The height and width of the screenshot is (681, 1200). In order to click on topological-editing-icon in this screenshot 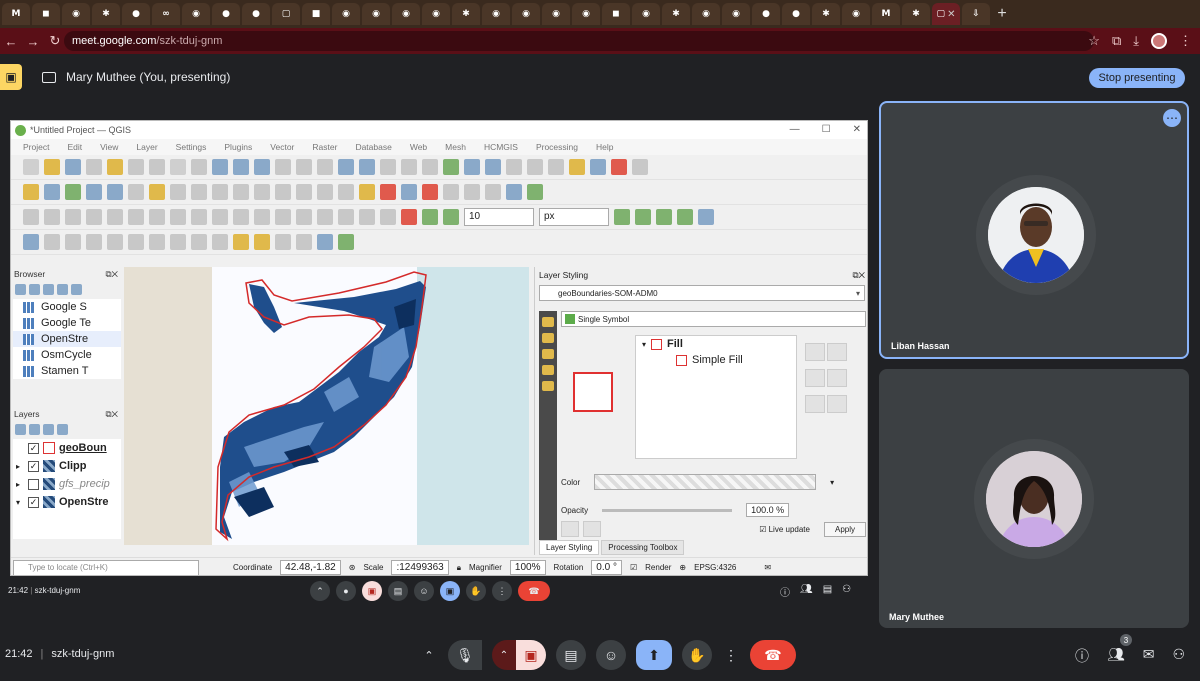, I will do `click(622, 217)`.